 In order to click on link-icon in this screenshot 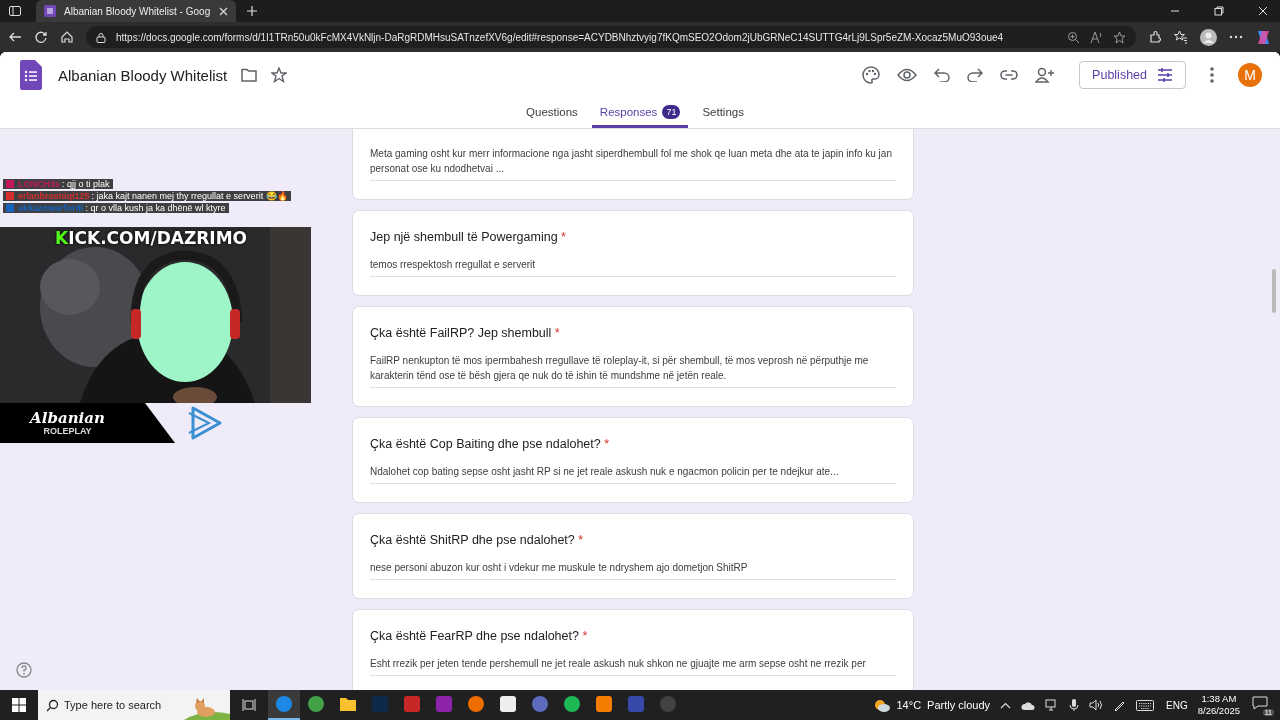, I will do `click(1009, 75)`.